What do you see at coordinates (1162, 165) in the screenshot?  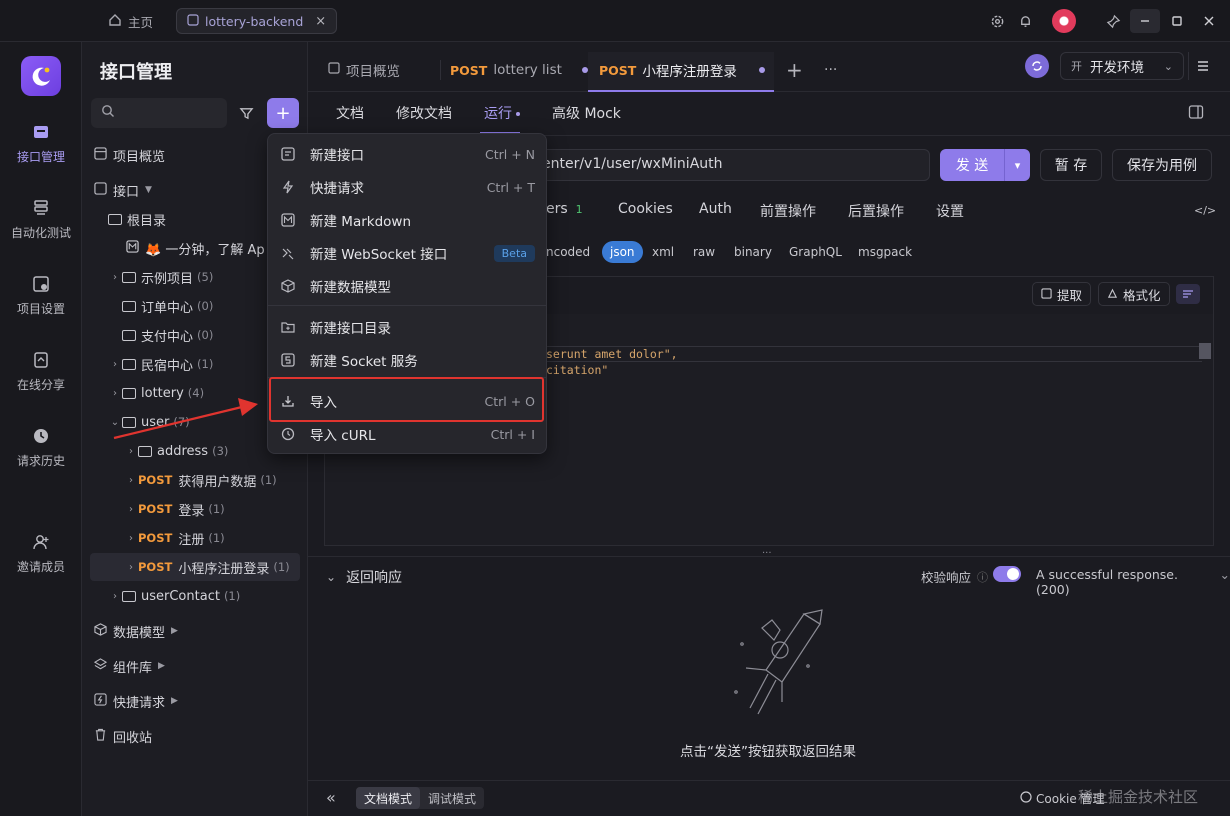 I see `save-case-button: 保存为用例` at bounding box center [1162, 165].